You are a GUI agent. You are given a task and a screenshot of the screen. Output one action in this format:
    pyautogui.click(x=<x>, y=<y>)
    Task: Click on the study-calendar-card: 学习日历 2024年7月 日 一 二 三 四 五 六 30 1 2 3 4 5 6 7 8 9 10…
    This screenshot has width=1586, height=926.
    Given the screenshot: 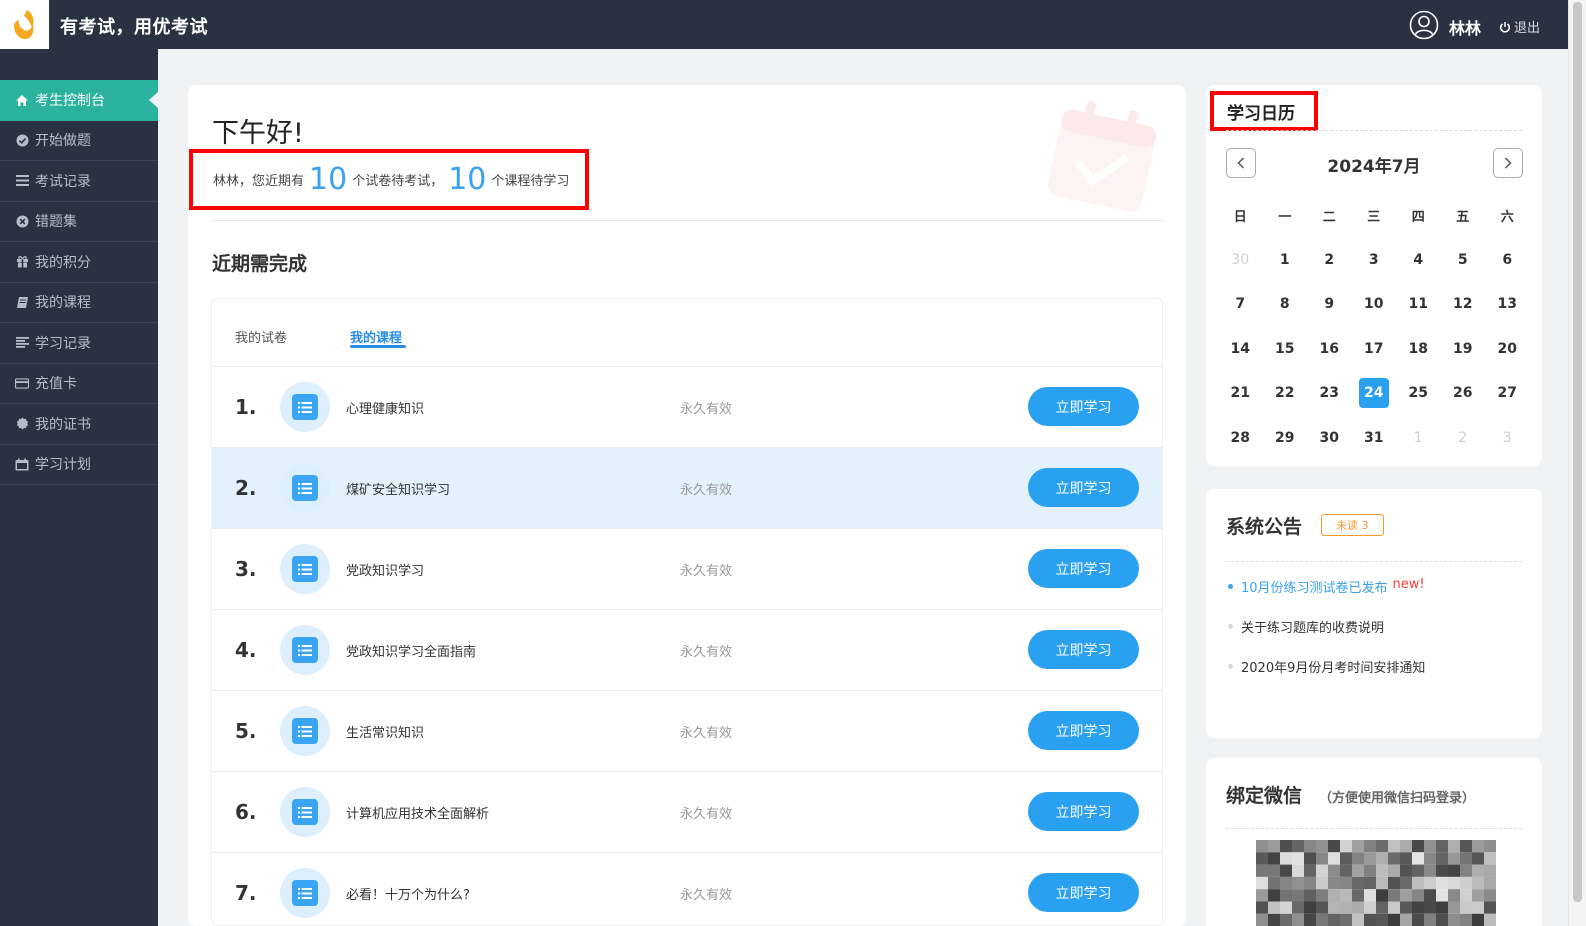 What is the action you would take?
    pyautogui.click(x=1374, y=275)
    